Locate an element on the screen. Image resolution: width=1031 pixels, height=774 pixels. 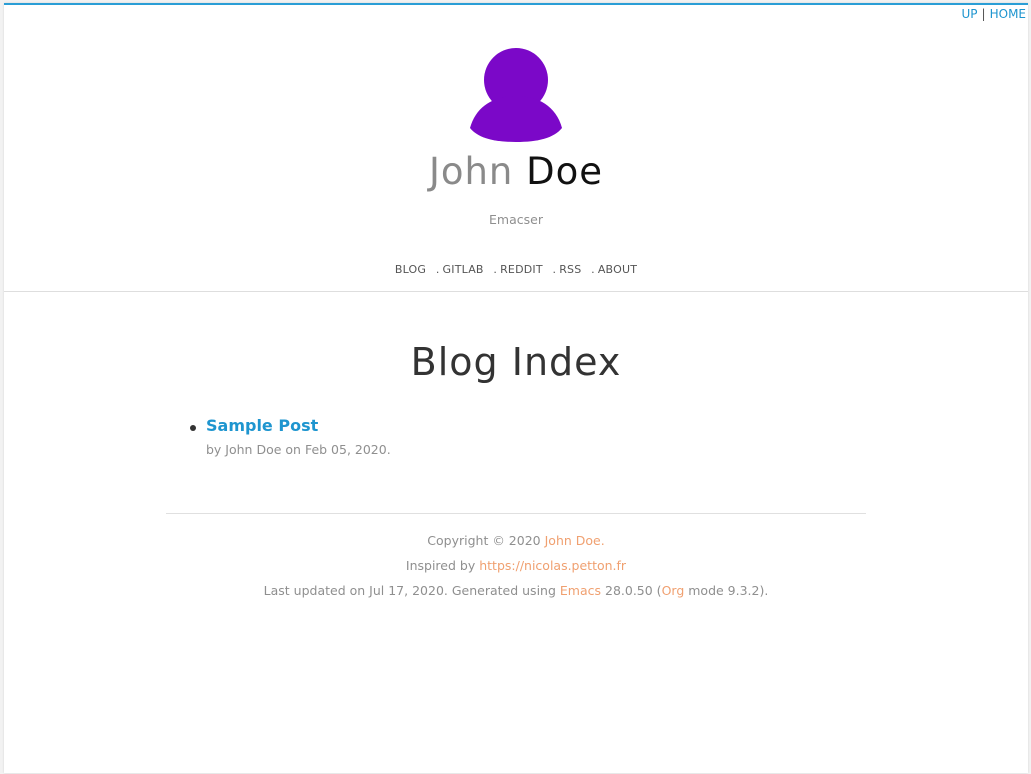
site-name-last: Doe is located at coordinates (565, 171).